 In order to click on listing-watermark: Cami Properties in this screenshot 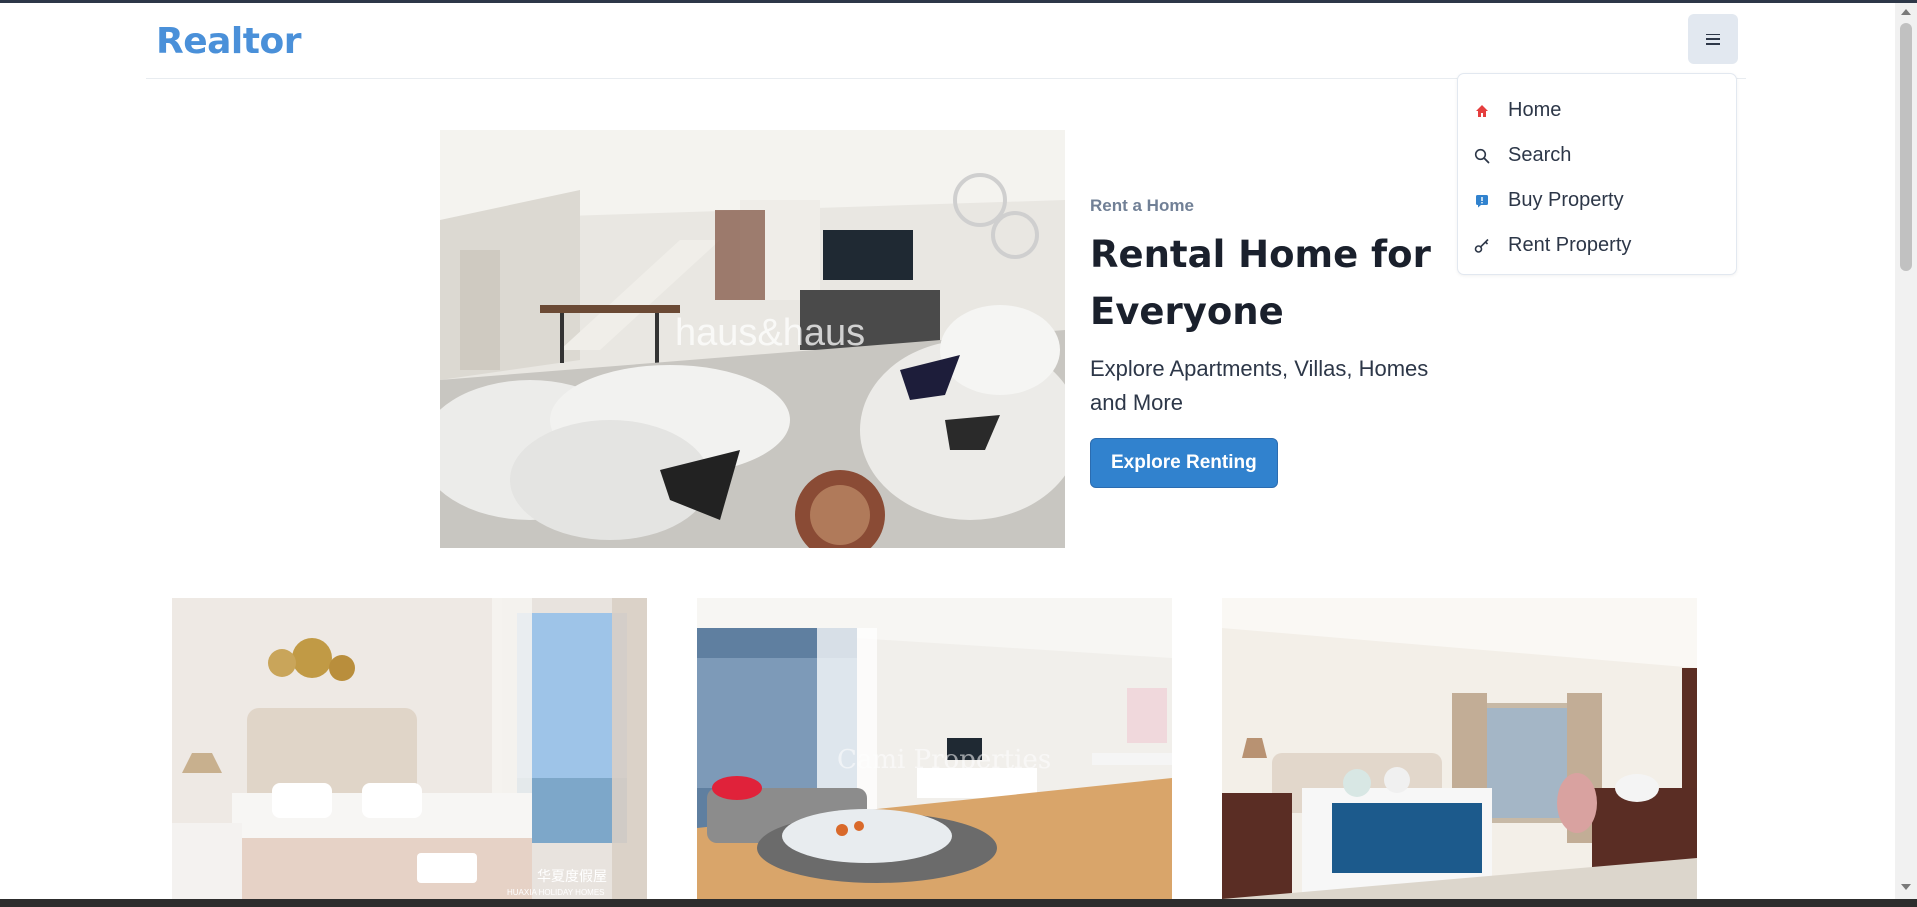, I will do `click(944, 760)`.